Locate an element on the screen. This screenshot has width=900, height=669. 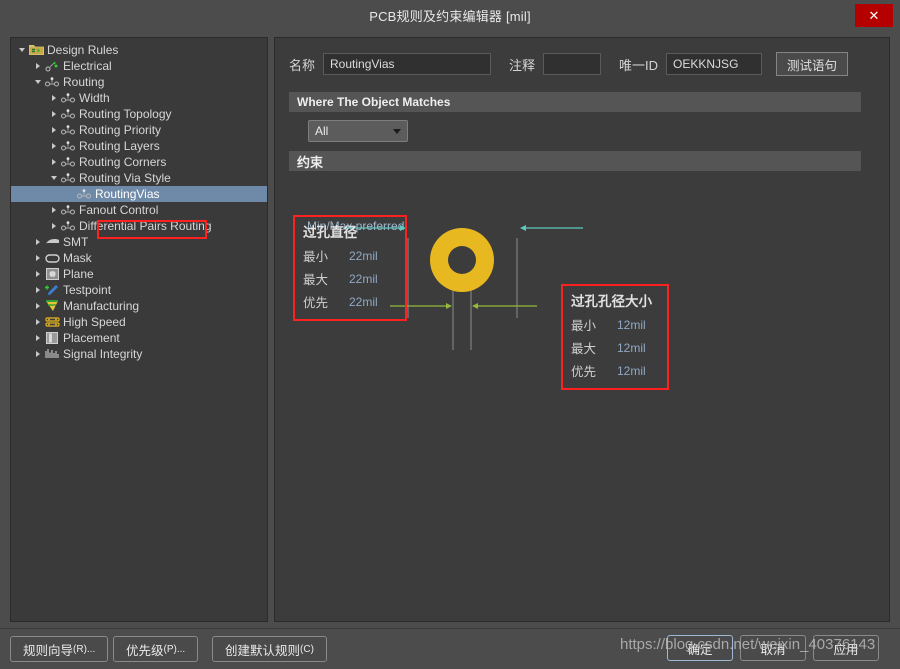
comment-label: 注释 is located at coordinates (522, 65).